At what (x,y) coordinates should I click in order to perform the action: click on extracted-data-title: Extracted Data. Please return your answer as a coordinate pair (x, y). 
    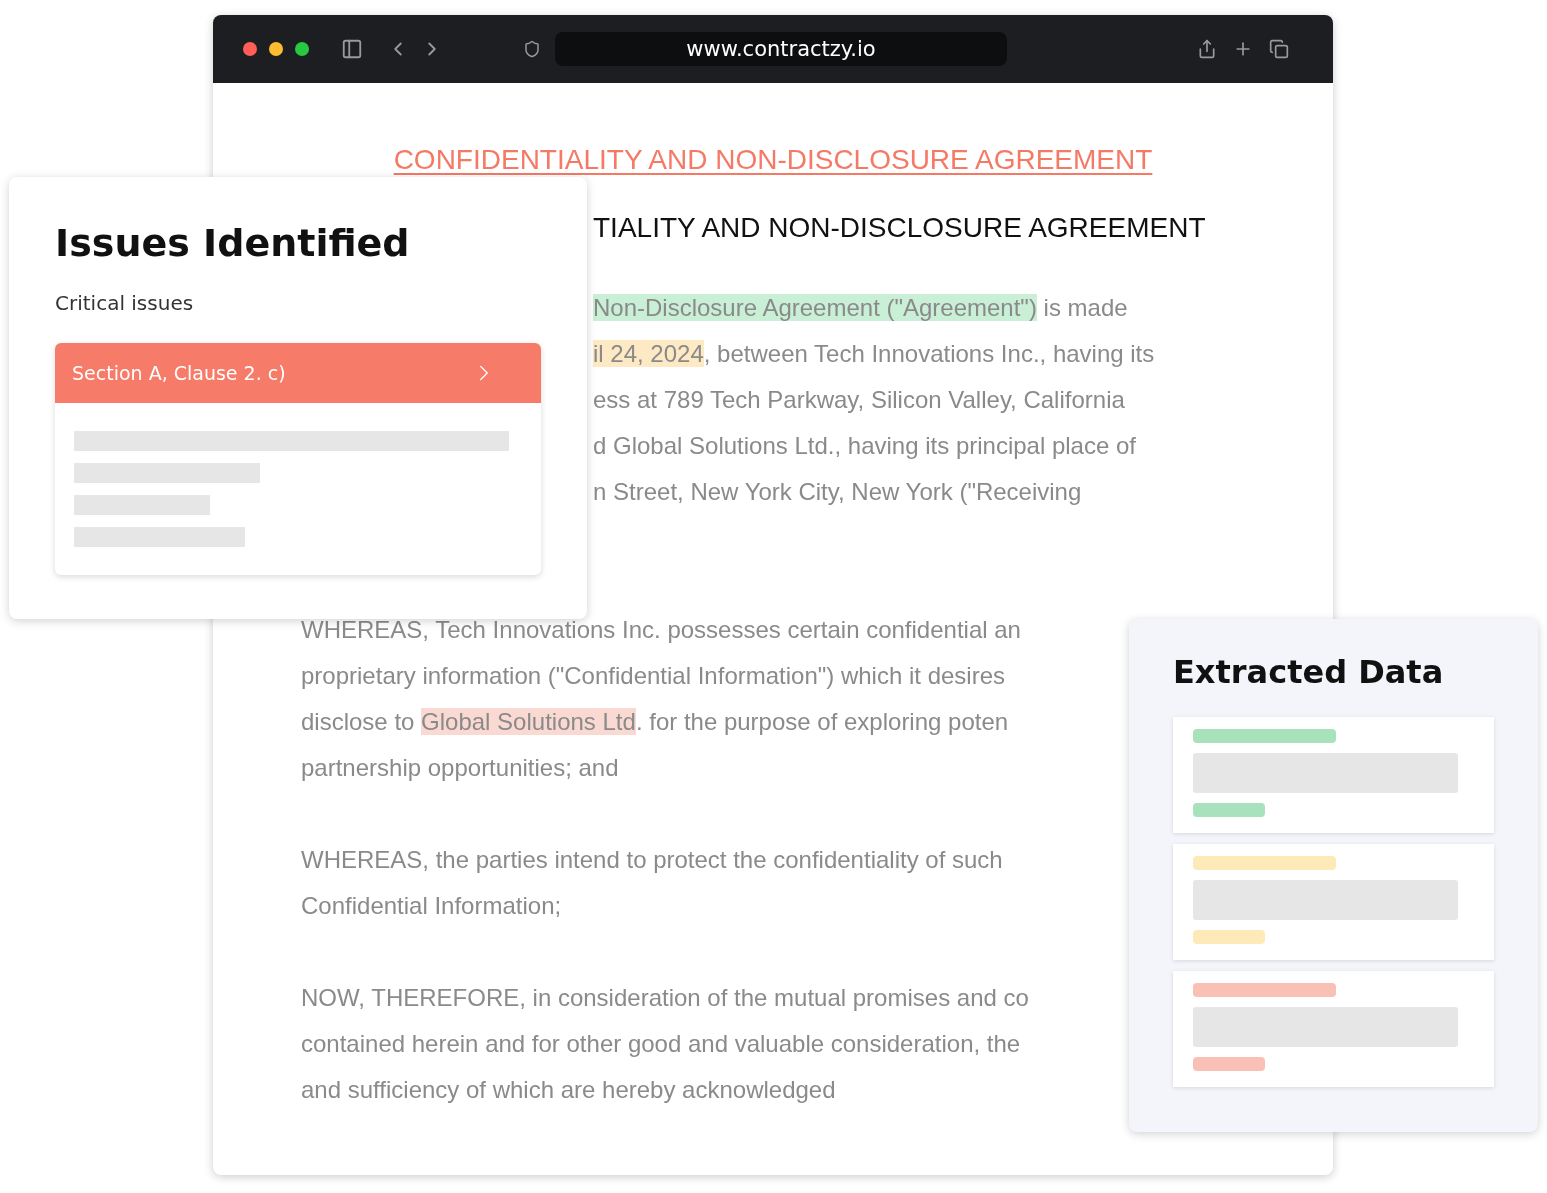
    Looking at the image, I should click on (1309, 672).